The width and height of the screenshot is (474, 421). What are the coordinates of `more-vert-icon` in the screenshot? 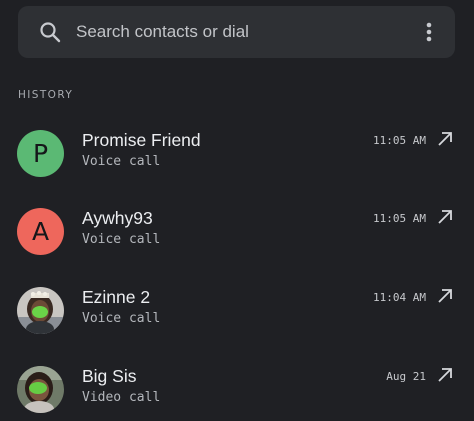 It's located at (429, 32).